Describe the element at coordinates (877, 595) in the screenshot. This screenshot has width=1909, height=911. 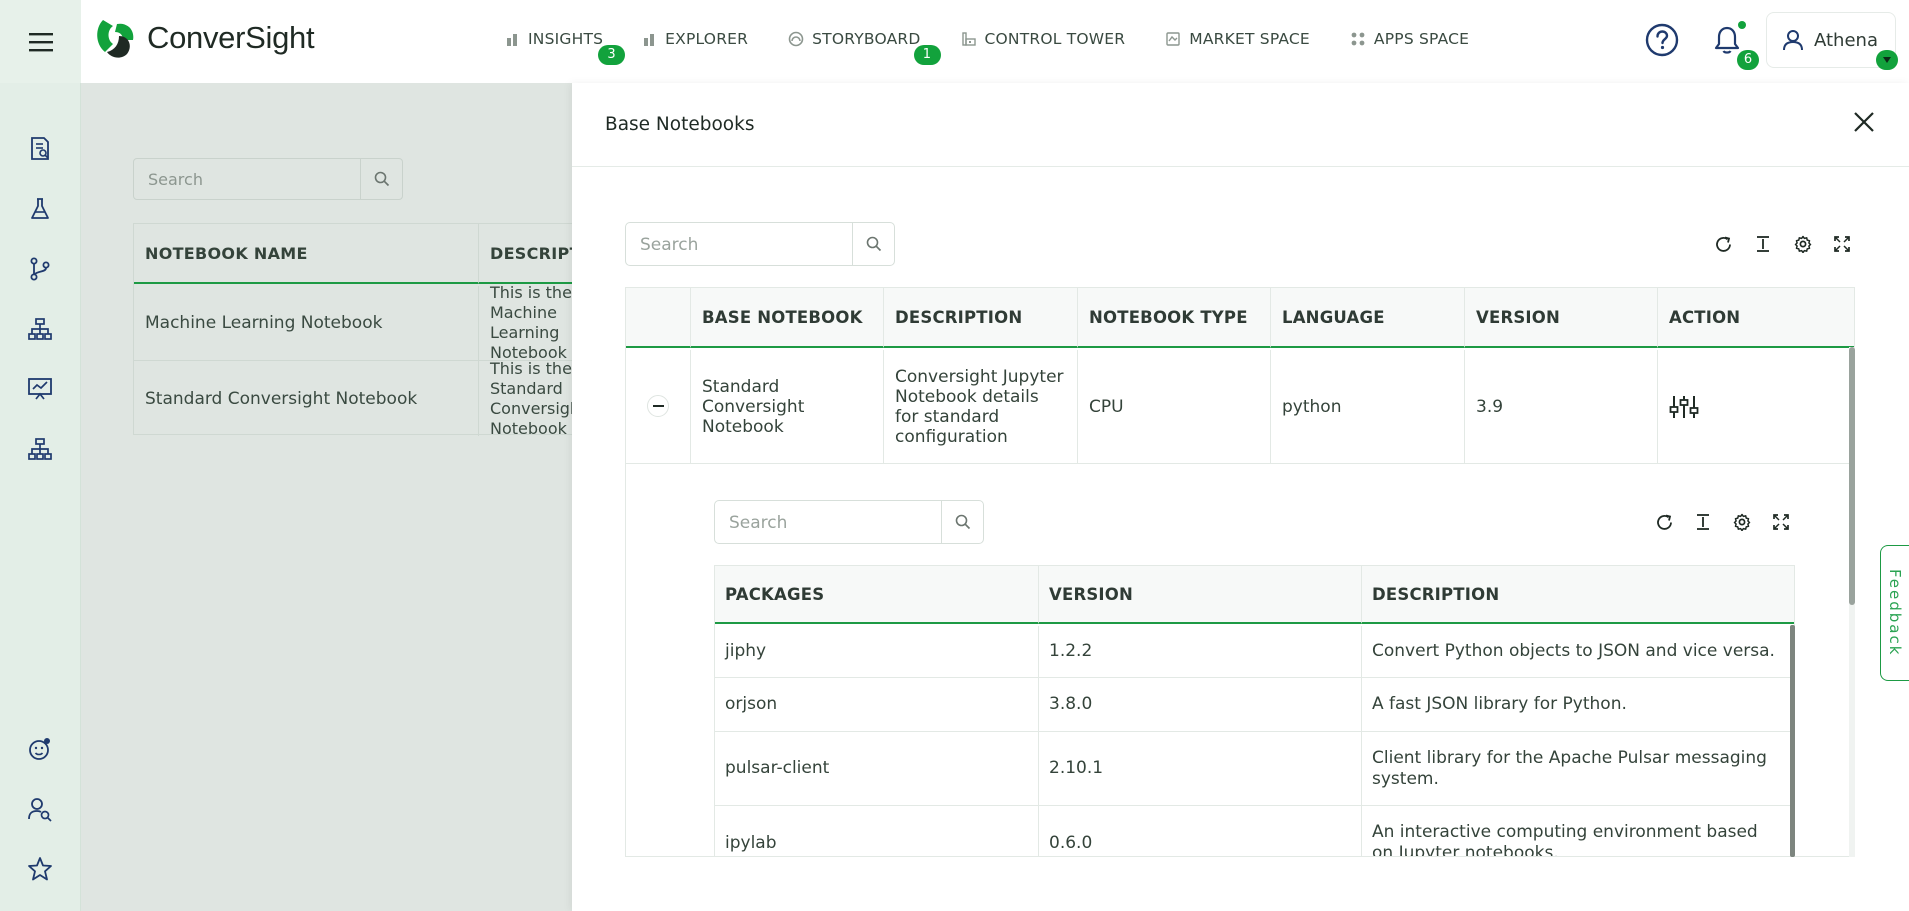
I see `column-header-packages: PACKAGES` at that location.